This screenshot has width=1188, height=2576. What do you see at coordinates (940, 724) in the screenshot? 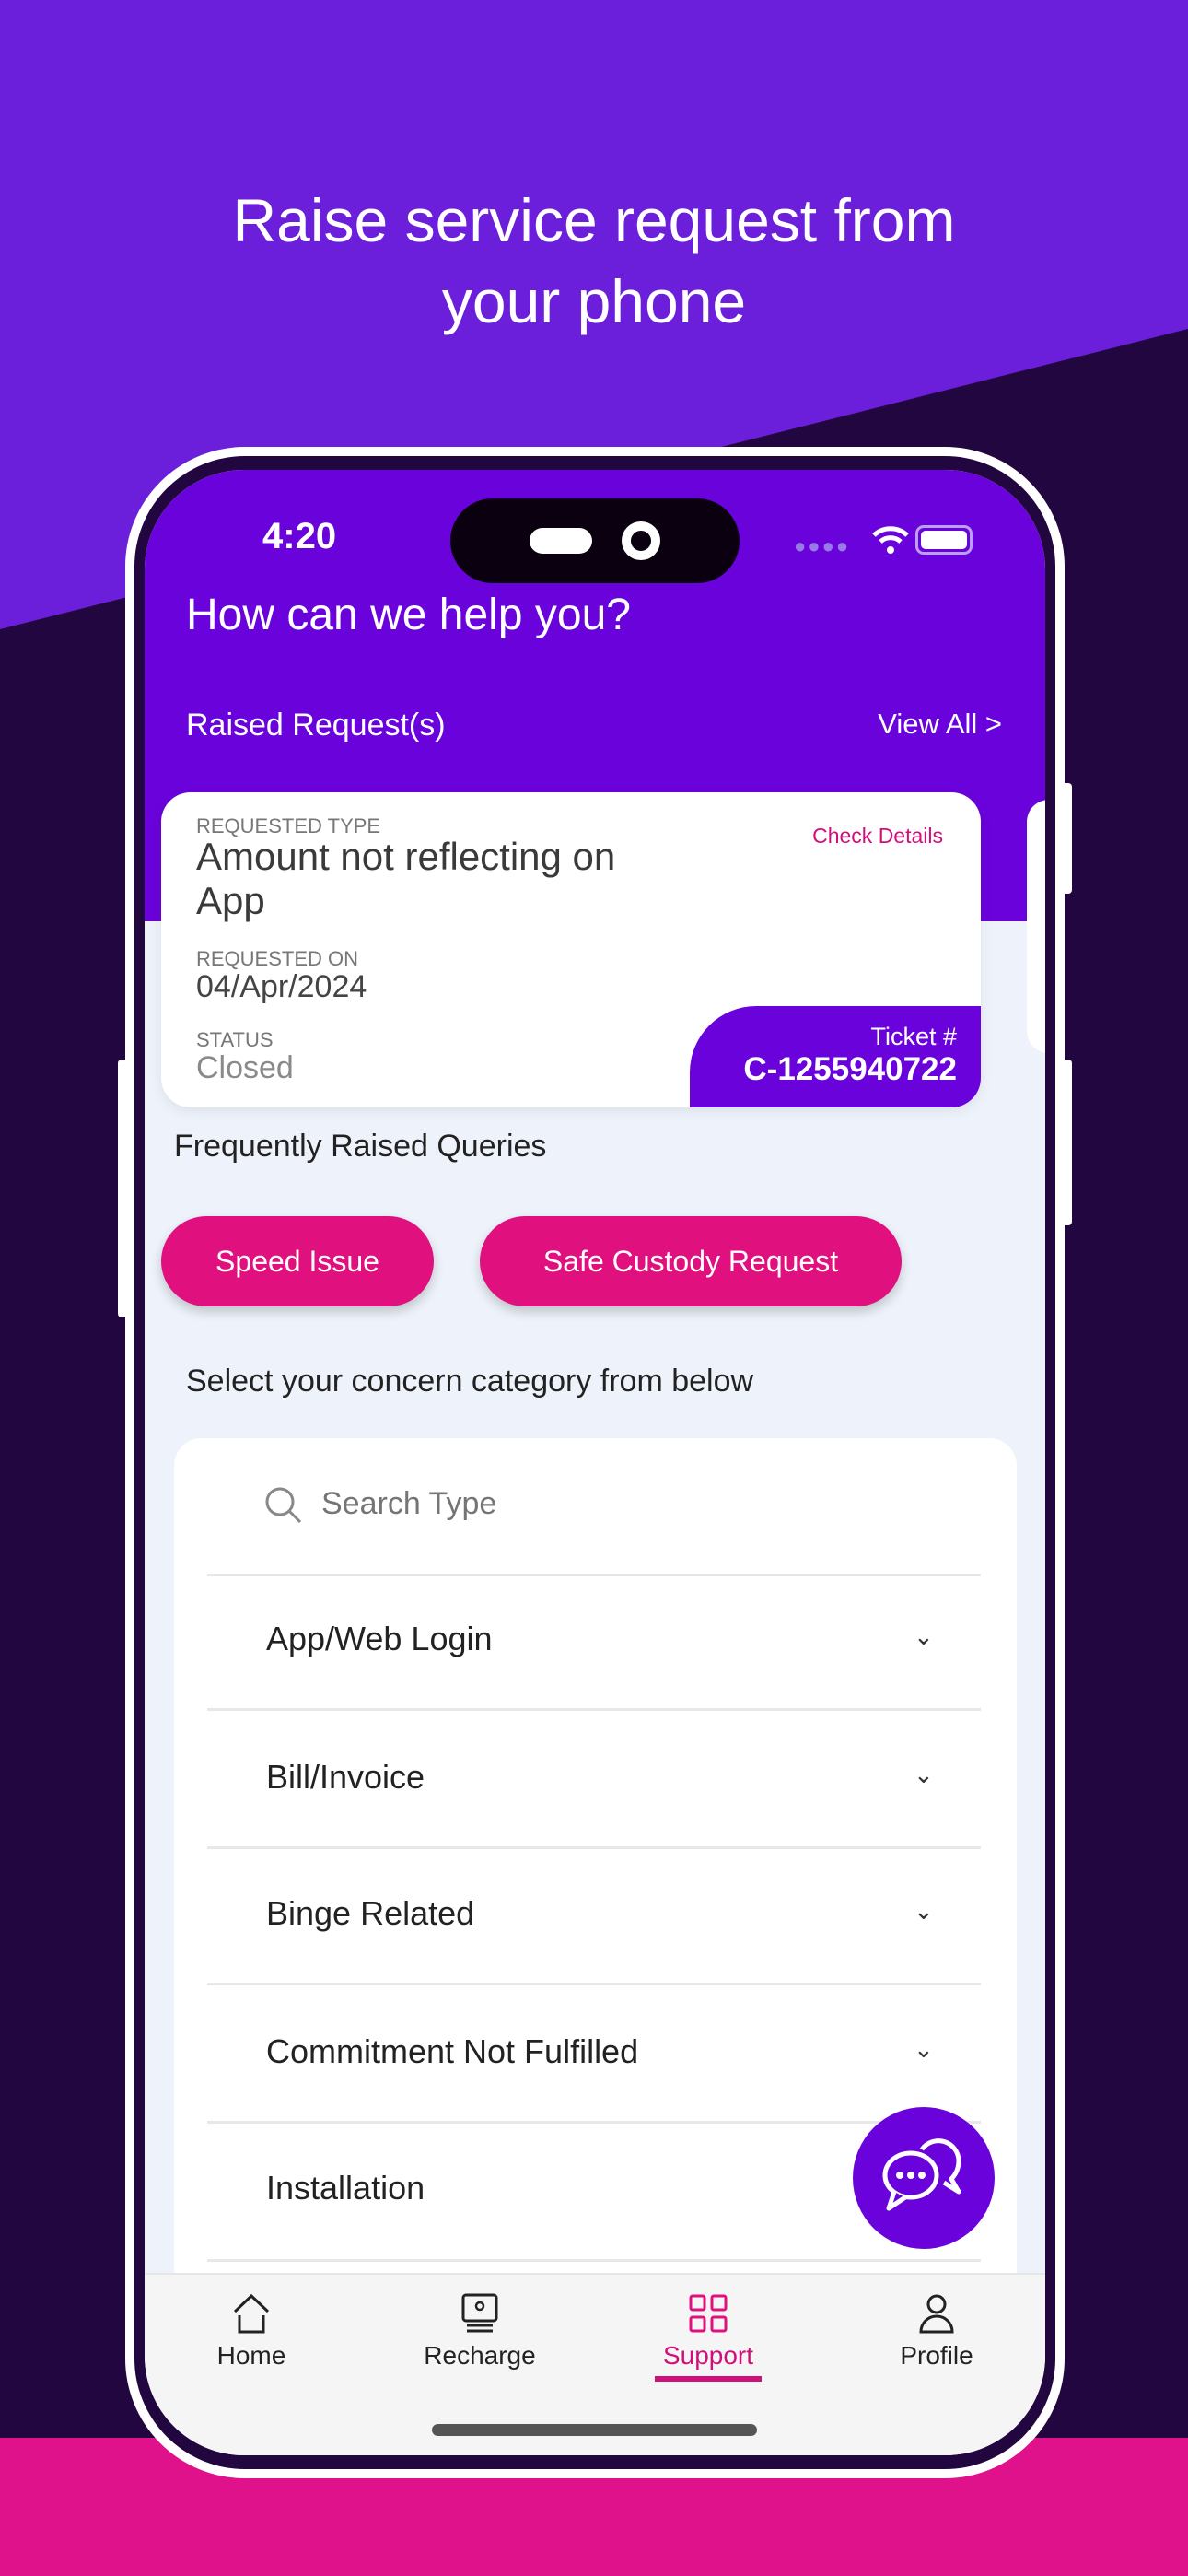
I see `view-all-link: View All >` at bounding box center [940, 724].